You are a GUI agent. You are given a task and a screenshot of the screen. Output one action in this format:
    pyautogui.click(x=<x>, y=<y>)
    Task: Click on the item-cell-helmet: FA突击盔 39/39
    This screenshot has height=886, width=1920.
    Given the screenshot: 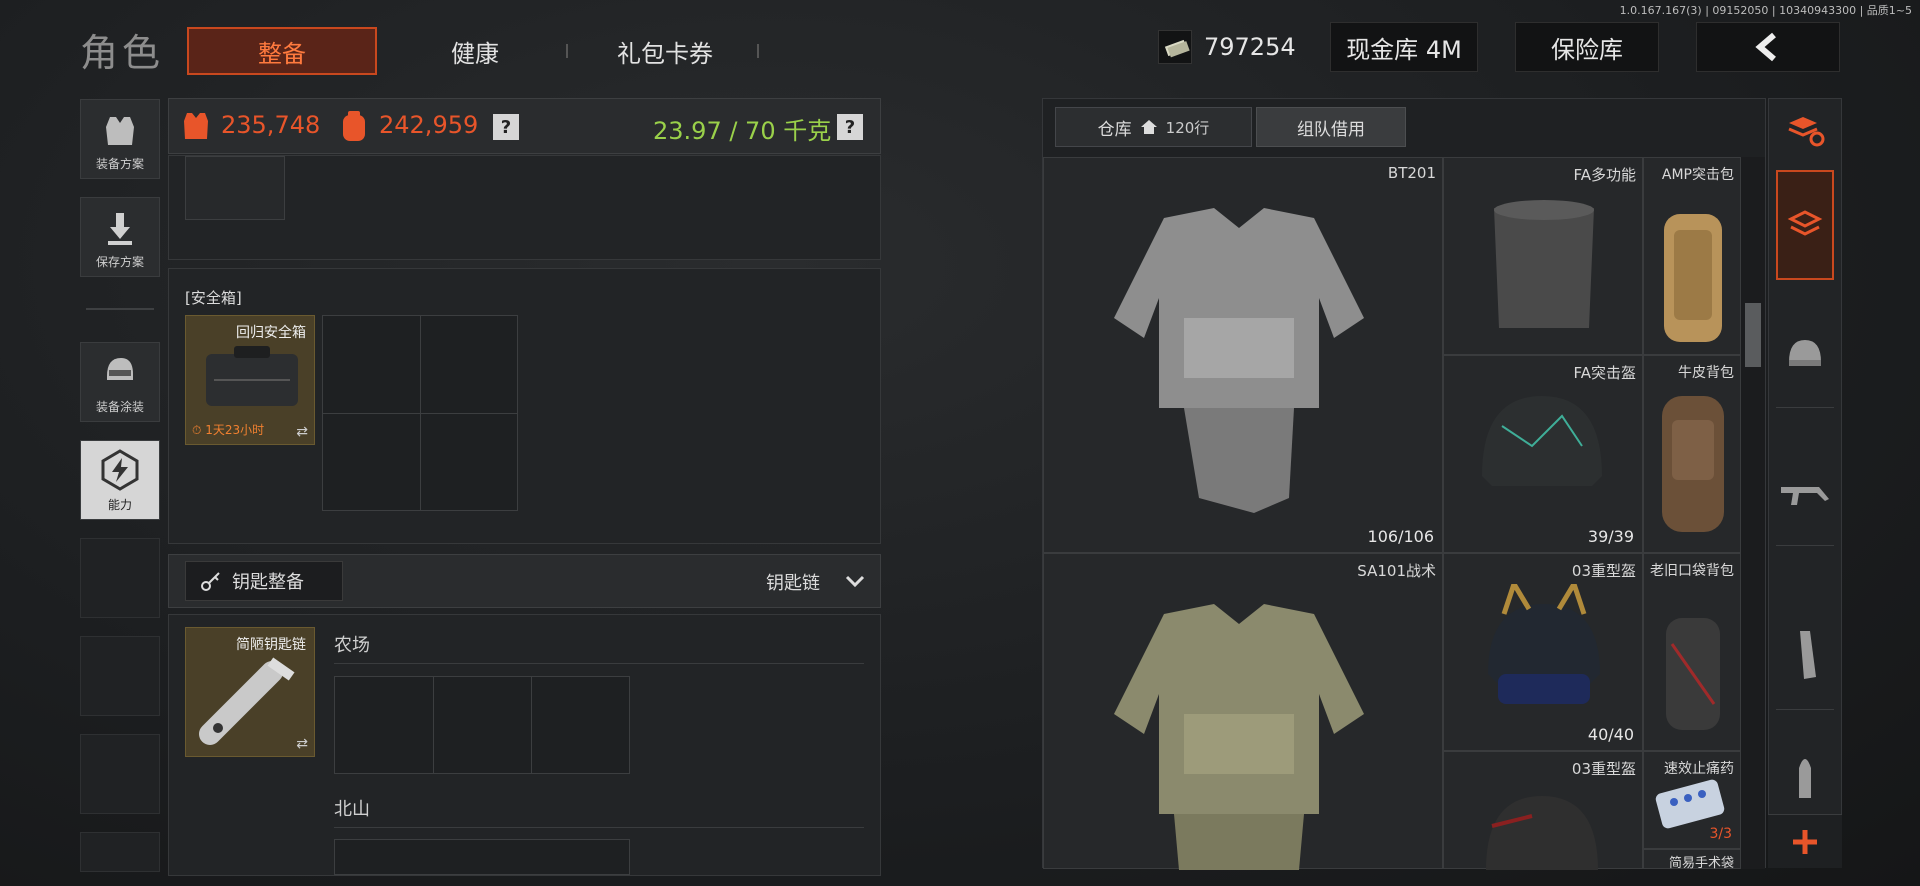 What is the action you would take?
    pyautogui.click(x=1543, y=454)
    